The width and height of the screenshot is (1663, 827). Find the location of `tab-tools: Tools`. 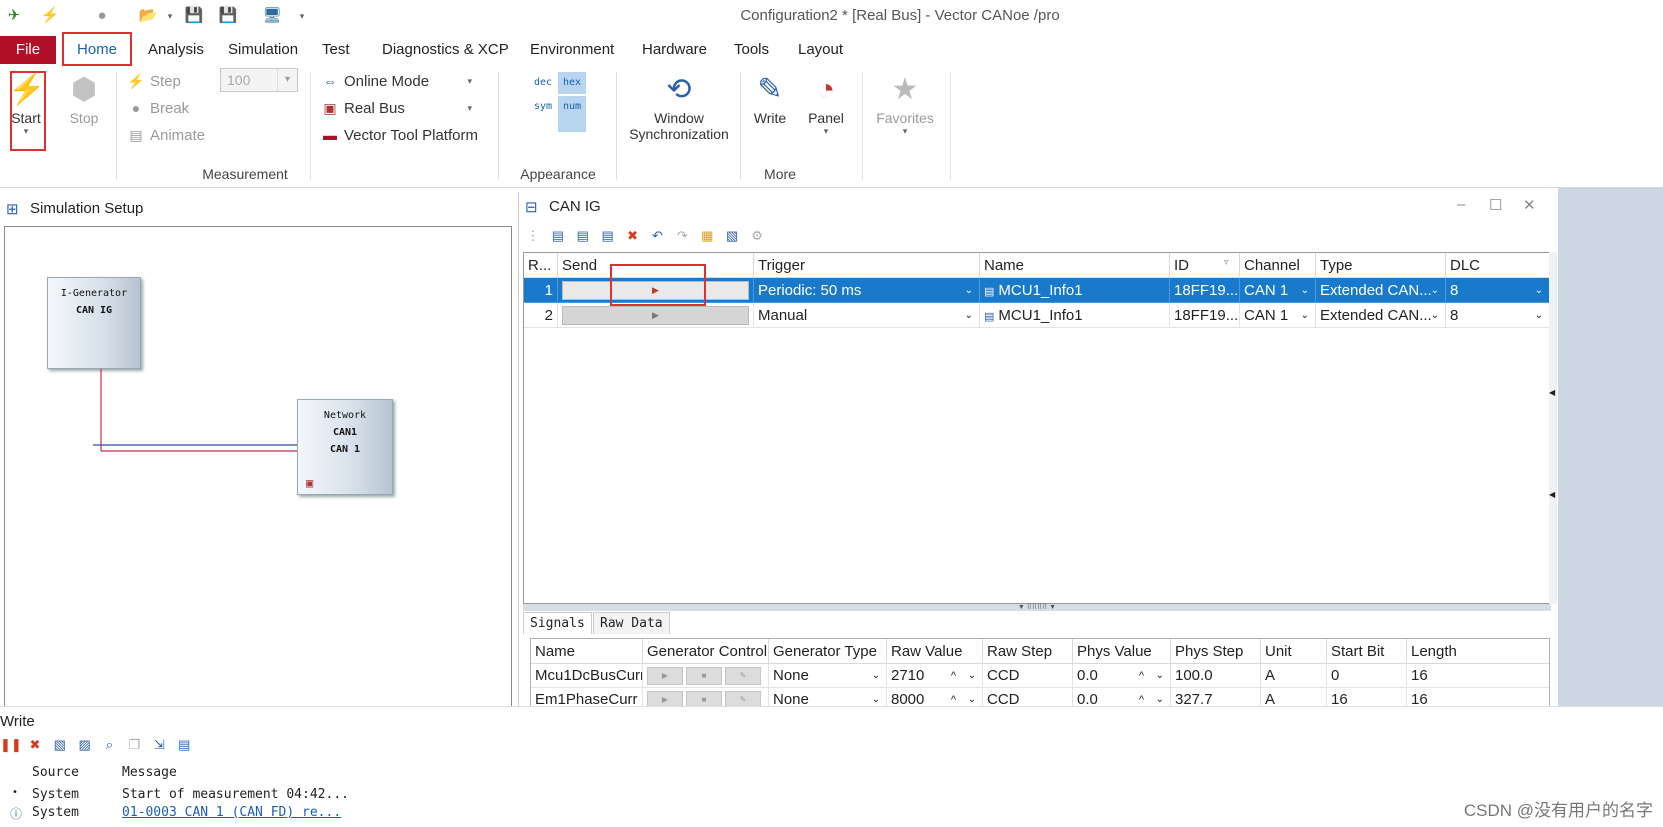

tab-tools: Tools is located at coordinates (751, 50).